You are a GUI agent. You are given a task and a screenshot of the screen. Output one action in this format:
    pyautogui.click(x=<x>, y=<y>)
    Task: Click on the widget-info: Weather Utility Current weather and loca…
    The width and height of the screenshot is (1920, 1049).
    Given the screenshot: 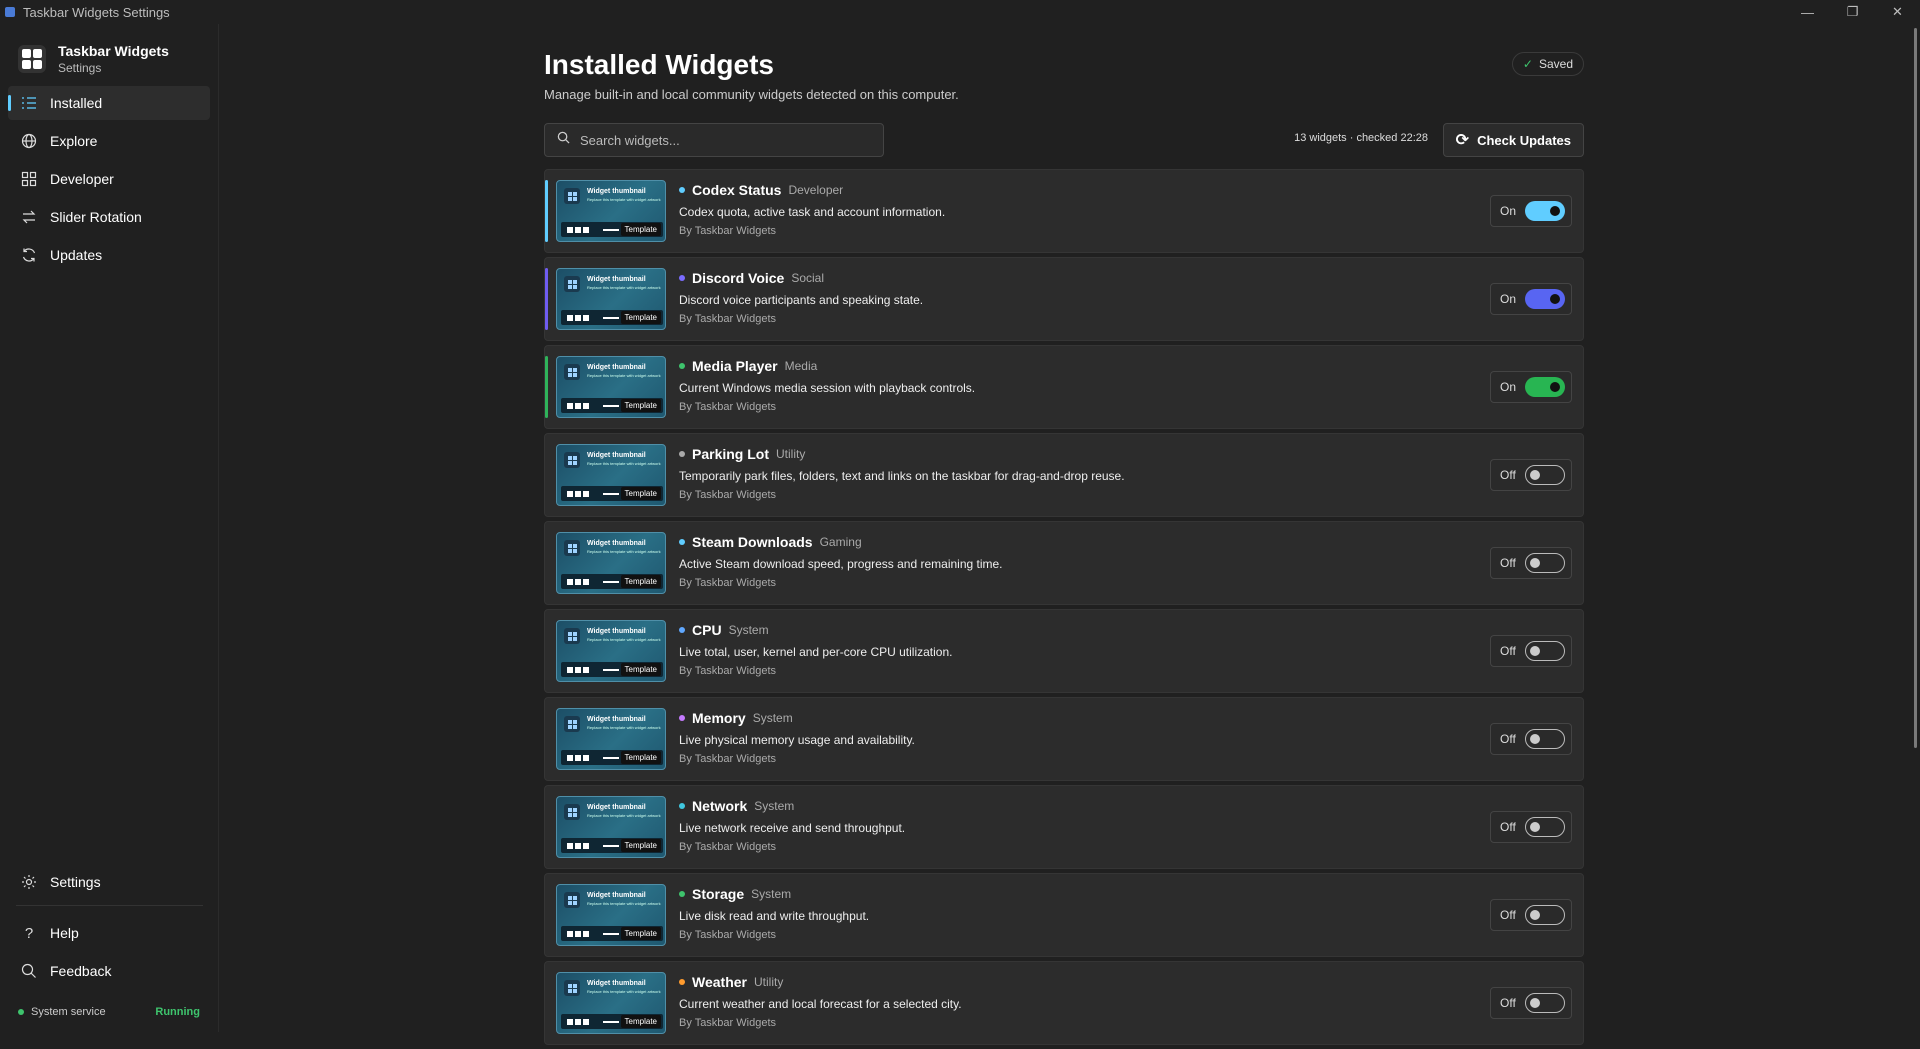 What is the action you would take?
    pyautogui.click(x=820, y=1001)
    